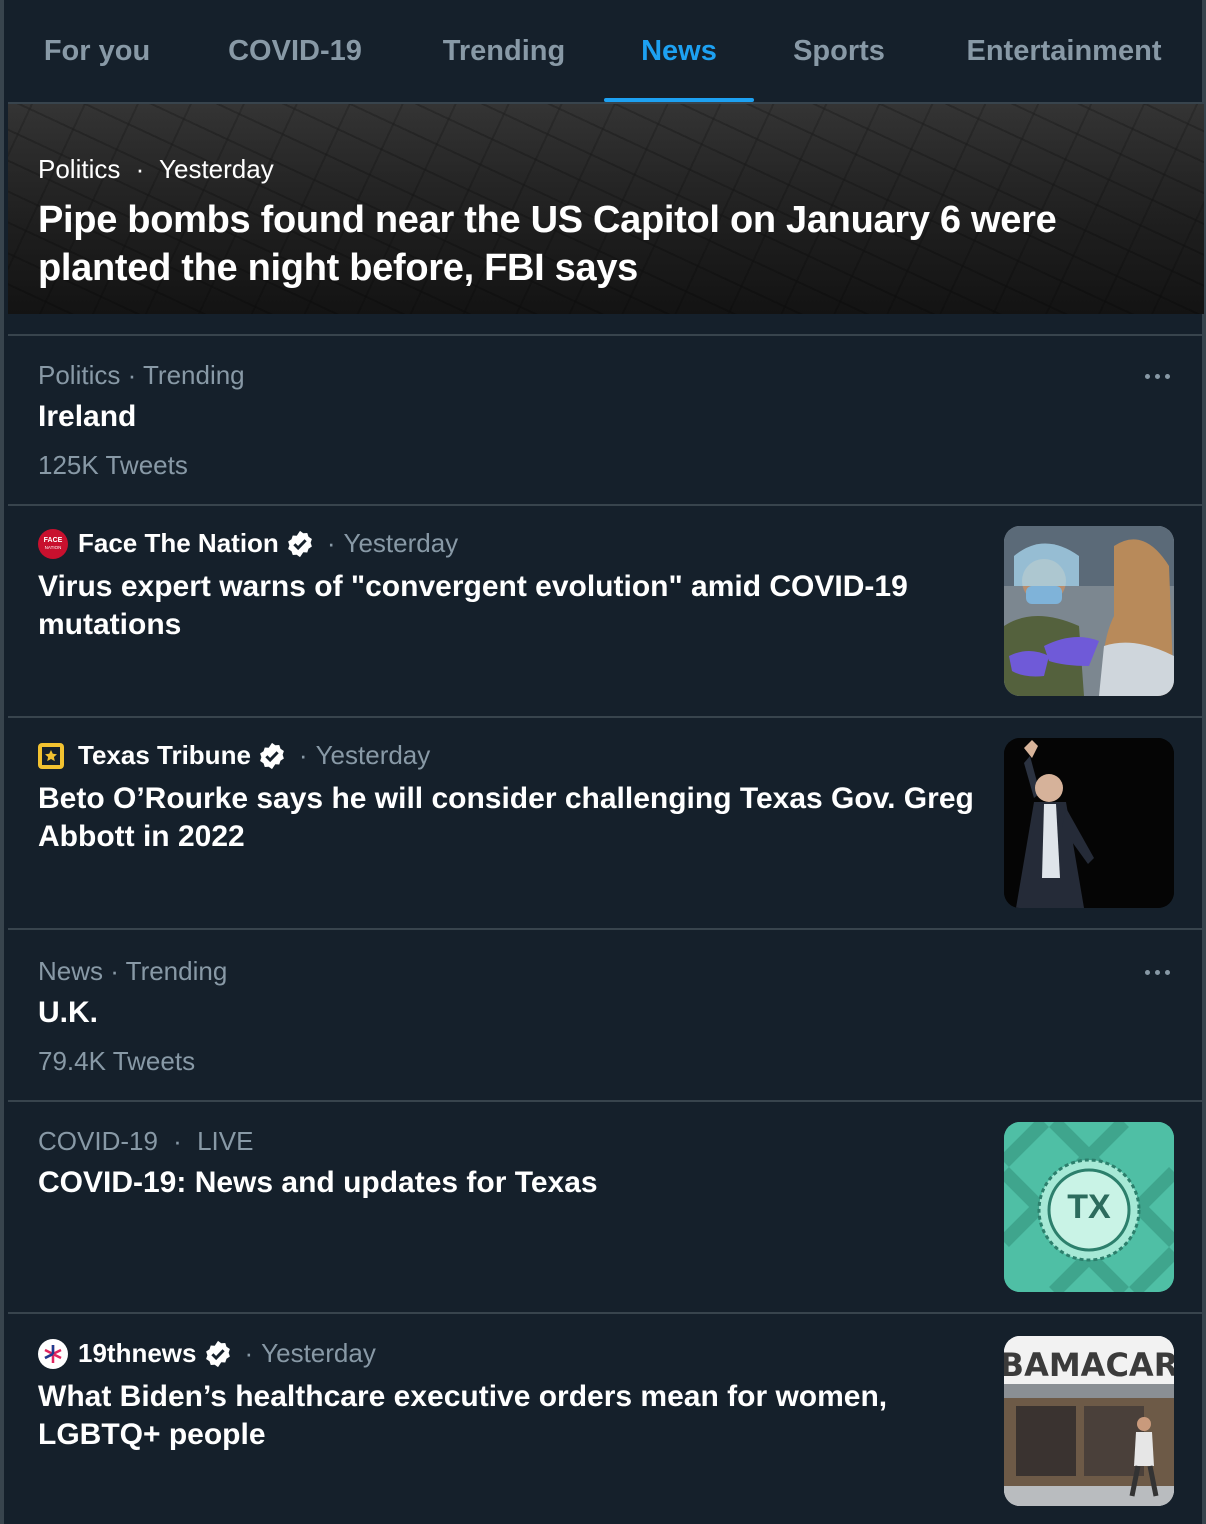 This screenshot has width=1206, height=1524. Describe the element at coordinates (225, 1141) in the screenshot. I see `event-live-badge: LIVE` at that location.